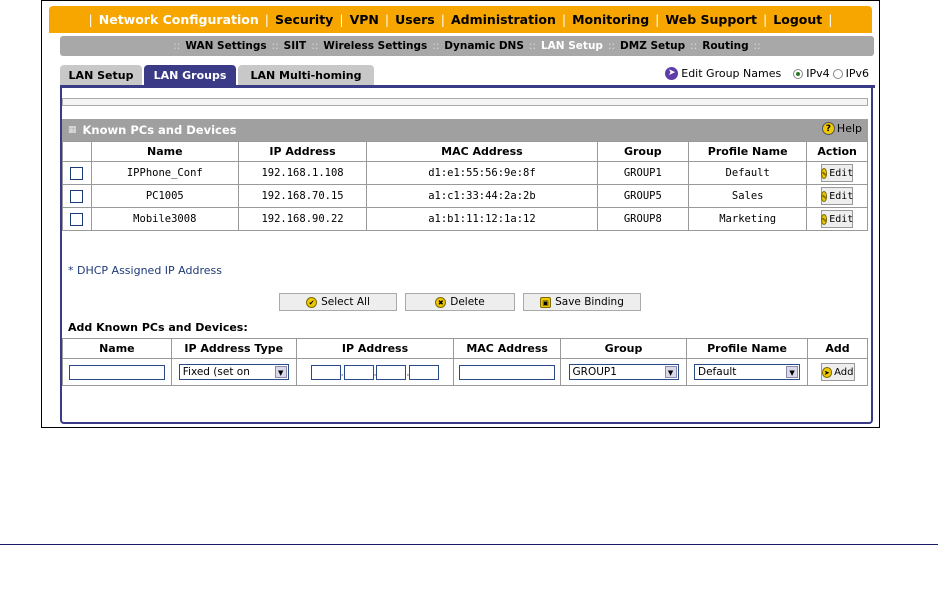  Describe the element at coordinates (747, 348) in the screenshot. I see `add-col-profile: Profile Name` at that location.